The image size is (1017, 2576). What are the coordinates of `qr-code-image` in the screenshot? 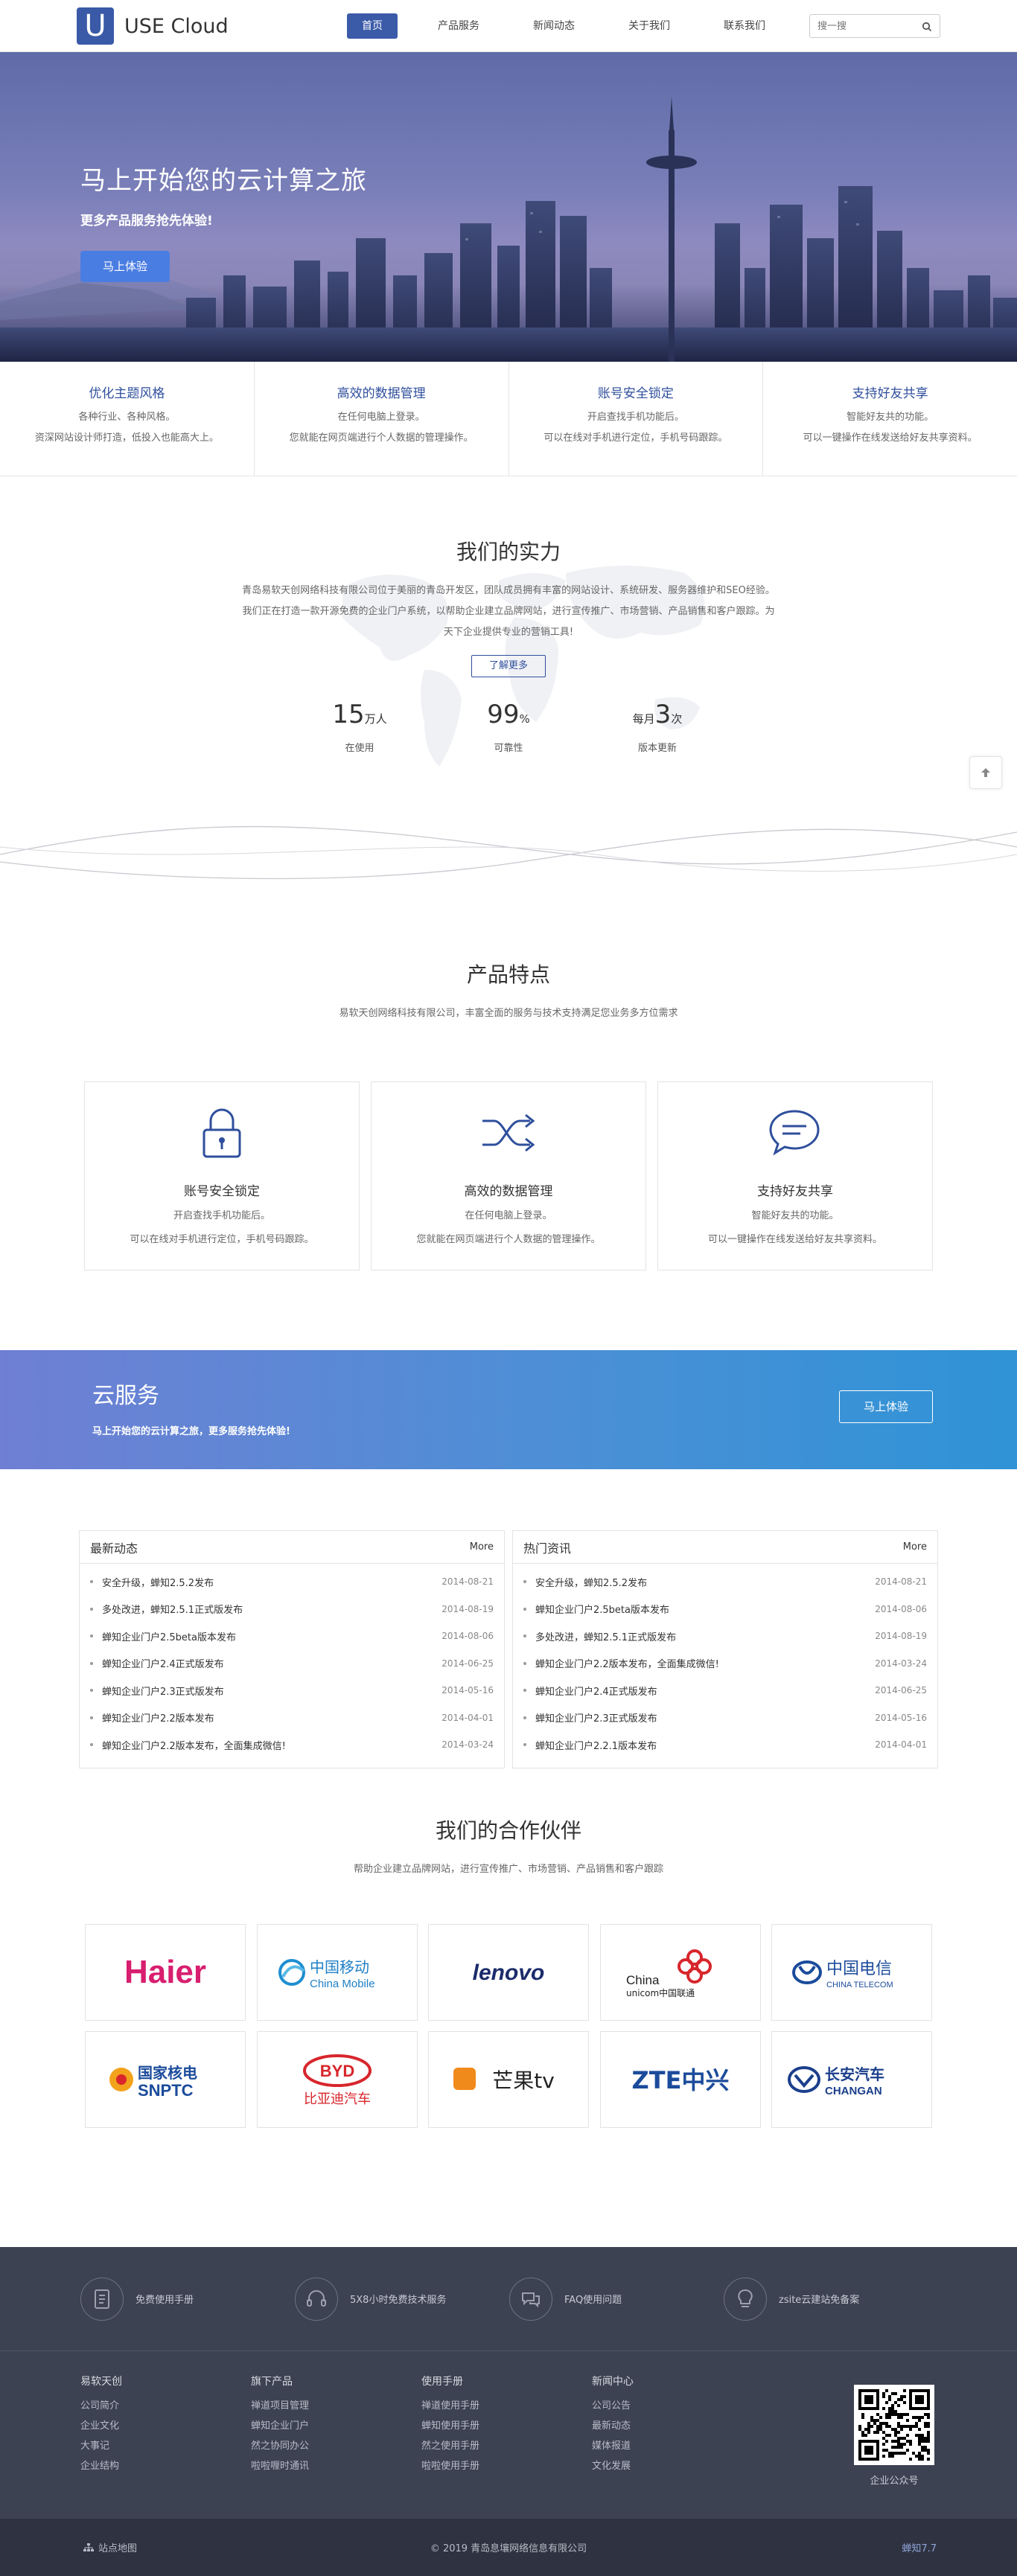 It's located at (894, 2425).